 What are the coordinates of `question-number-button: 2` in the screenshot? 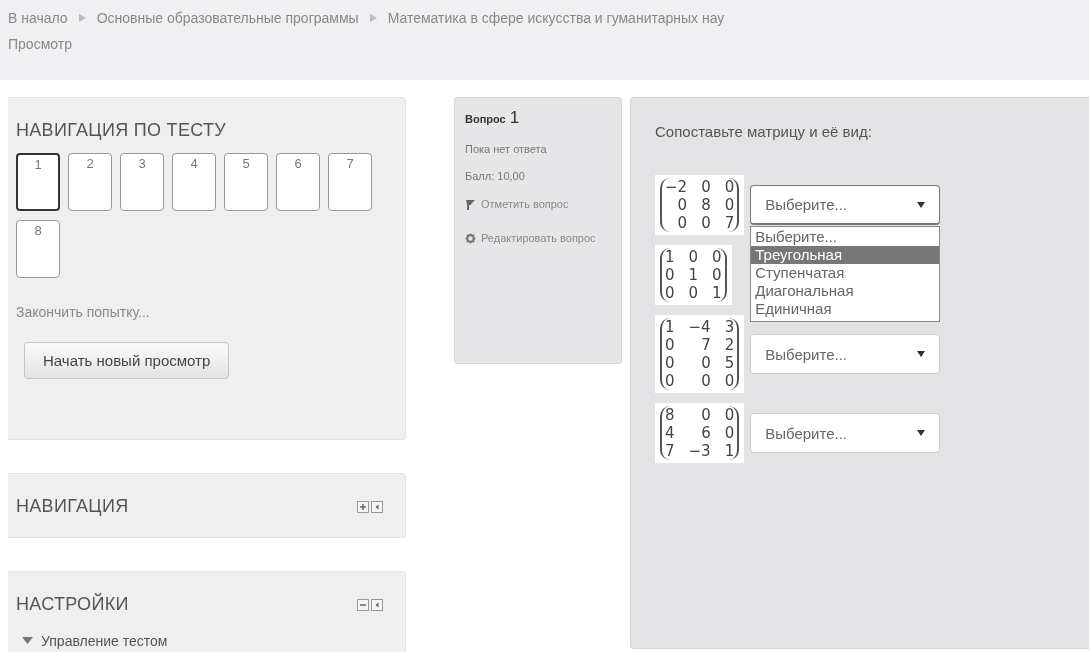 It's located at (90, 182).